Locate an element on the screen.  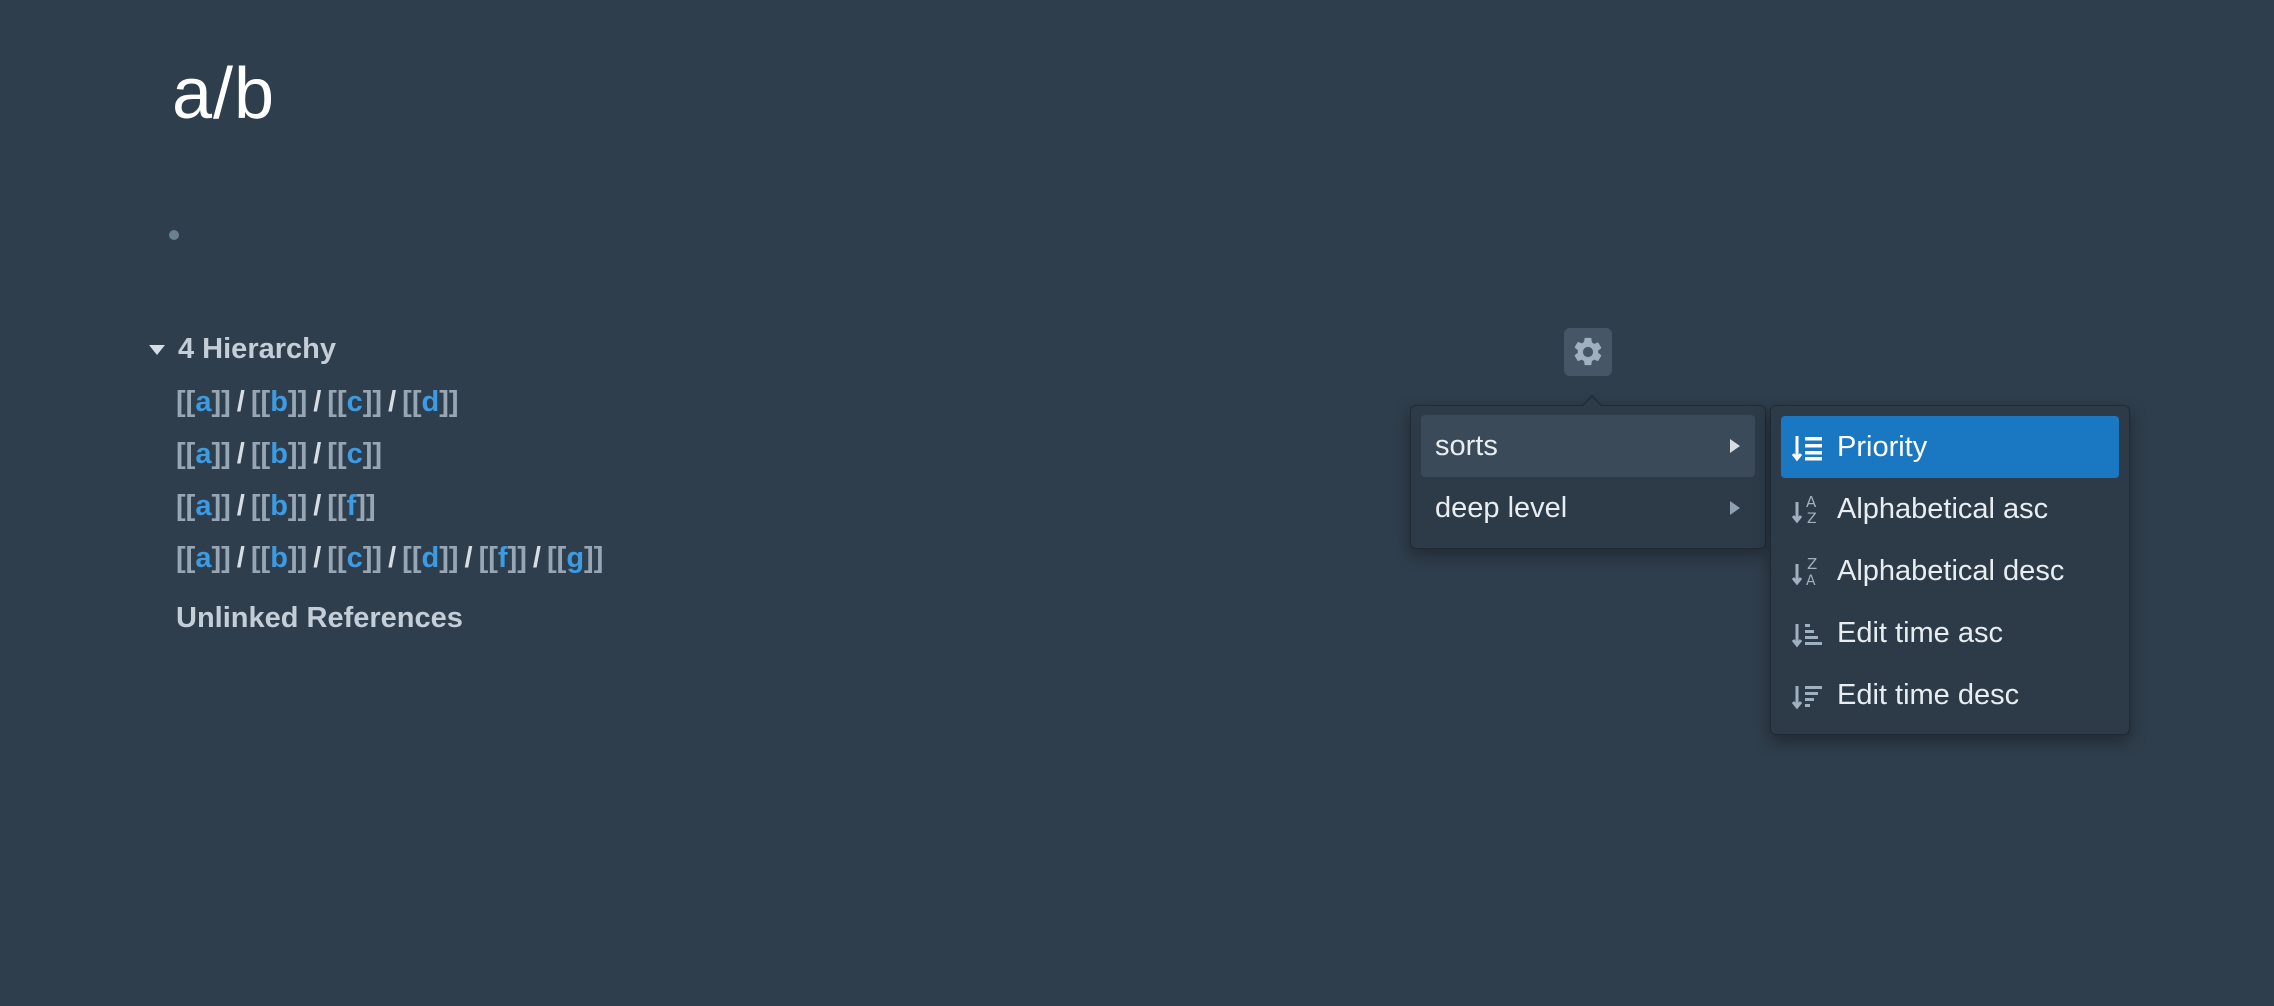
settings-menu: sorts deep level is located at coordinates (1588, 472).